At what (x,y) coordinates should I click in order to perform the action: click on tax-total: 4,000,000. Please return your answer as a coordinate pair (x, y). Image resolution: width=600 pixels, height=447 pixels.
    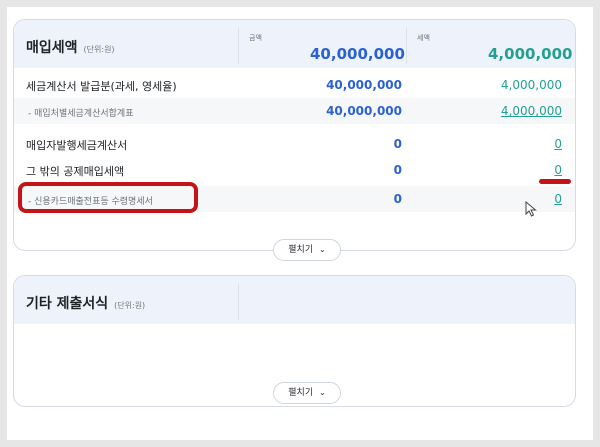
    Looking at the image, I should click on (530, 54).